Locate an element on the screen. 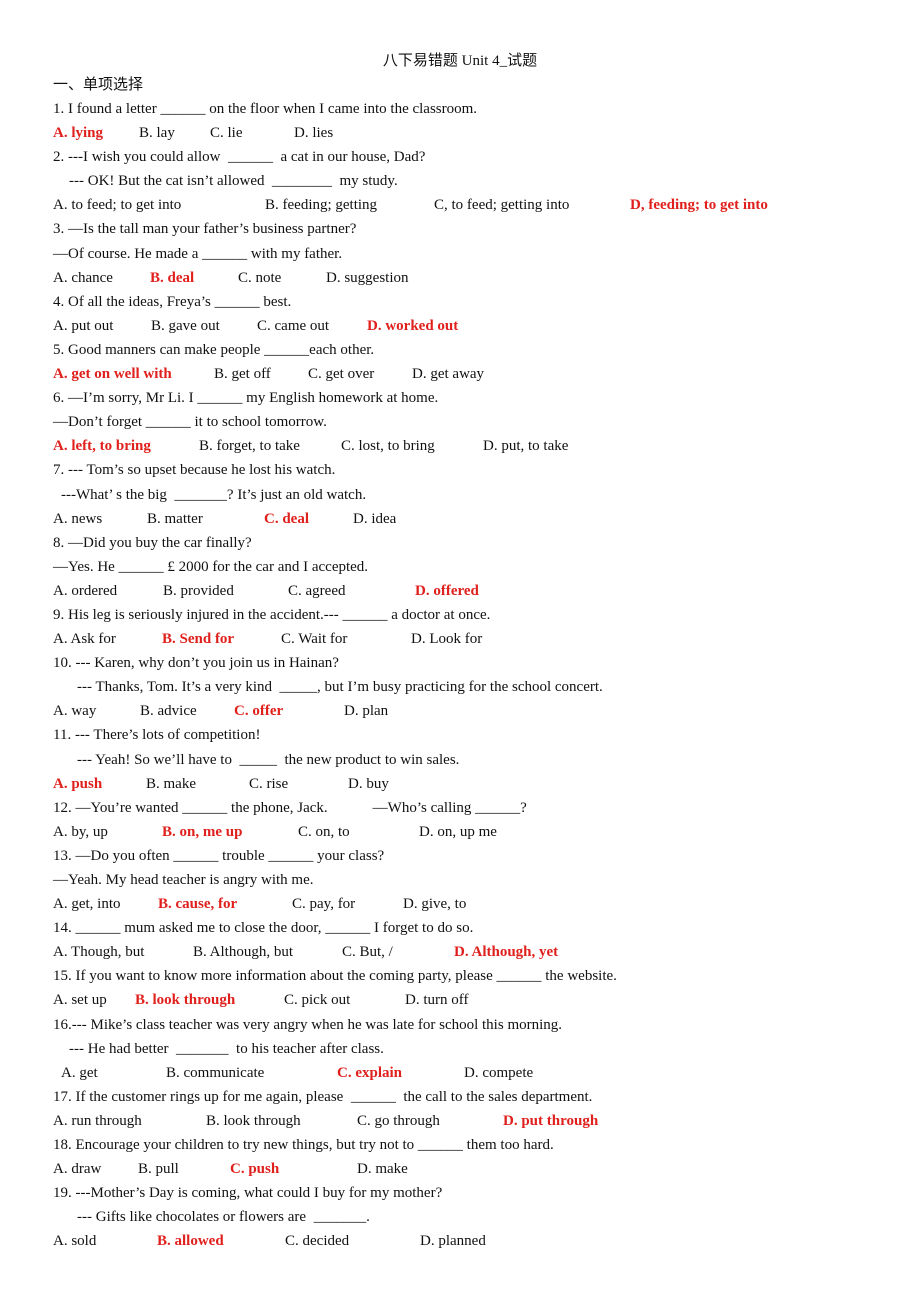 This screenshot has height=1302, width=920. option: A. Ask for is located at coordinates (84, 639).